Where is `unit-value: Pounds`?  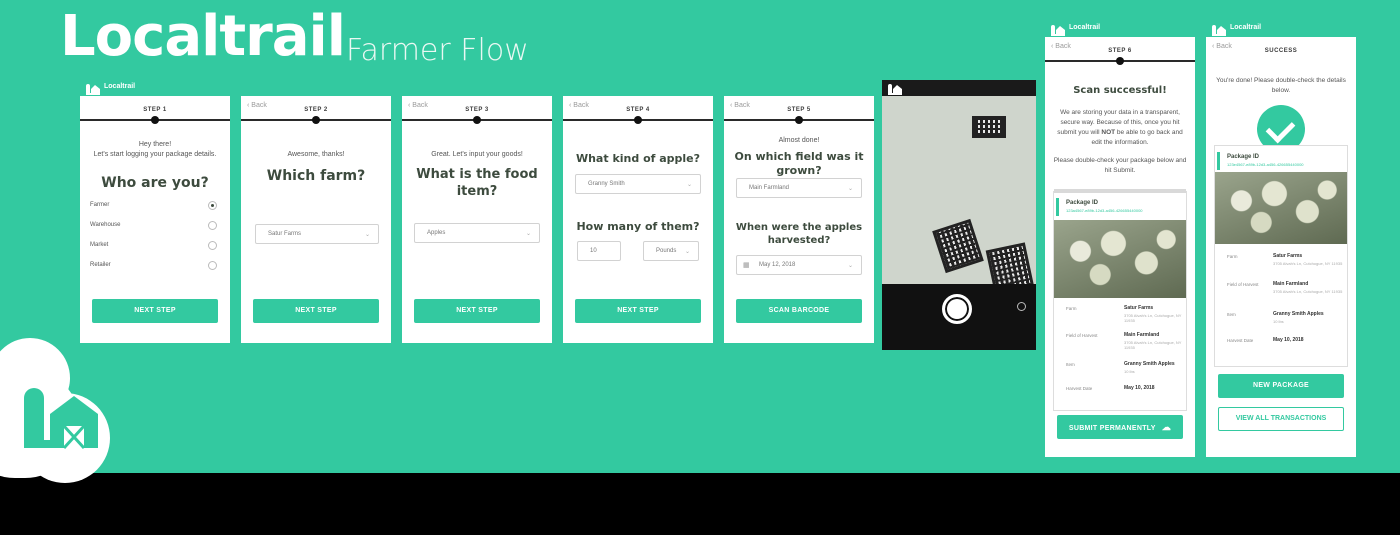
unit-value: Pounds is located at coordinates (666, 251).